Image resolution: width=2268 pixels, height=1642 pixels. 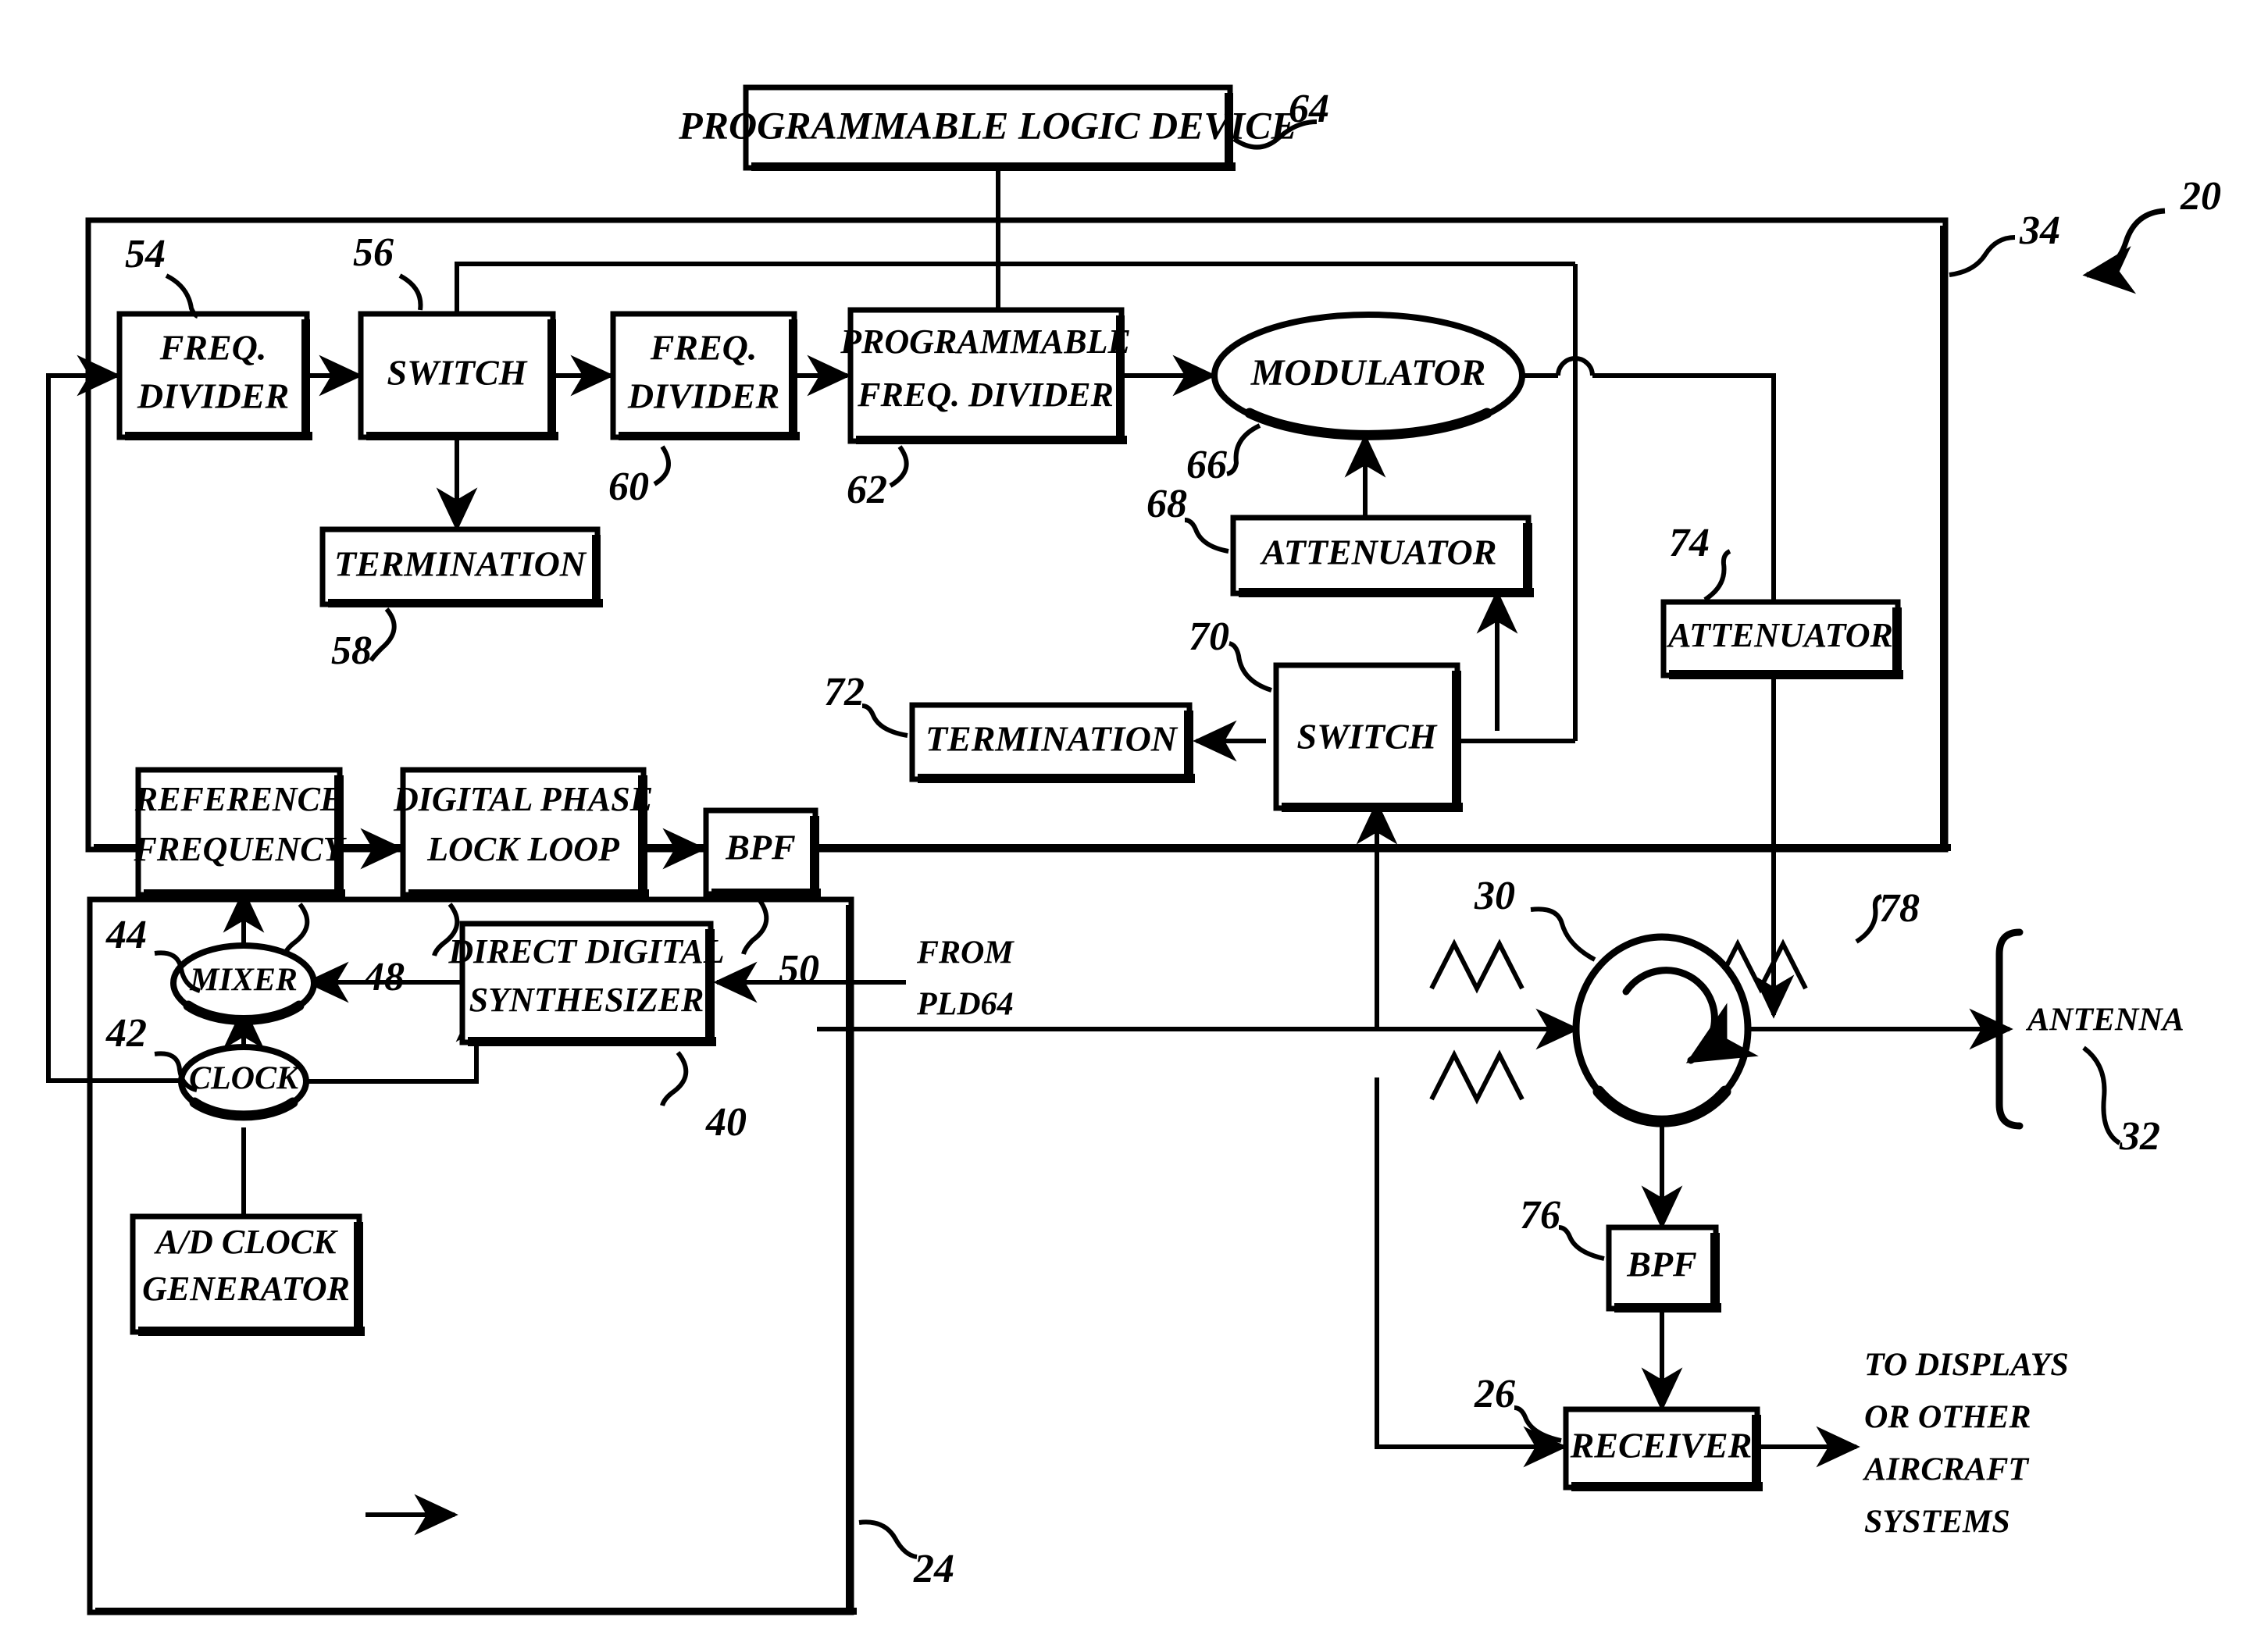 What do you see at coordinates (1899, 908) in the screenshot?
I see `ref-78: 78` at bounding box center [1899, 908].